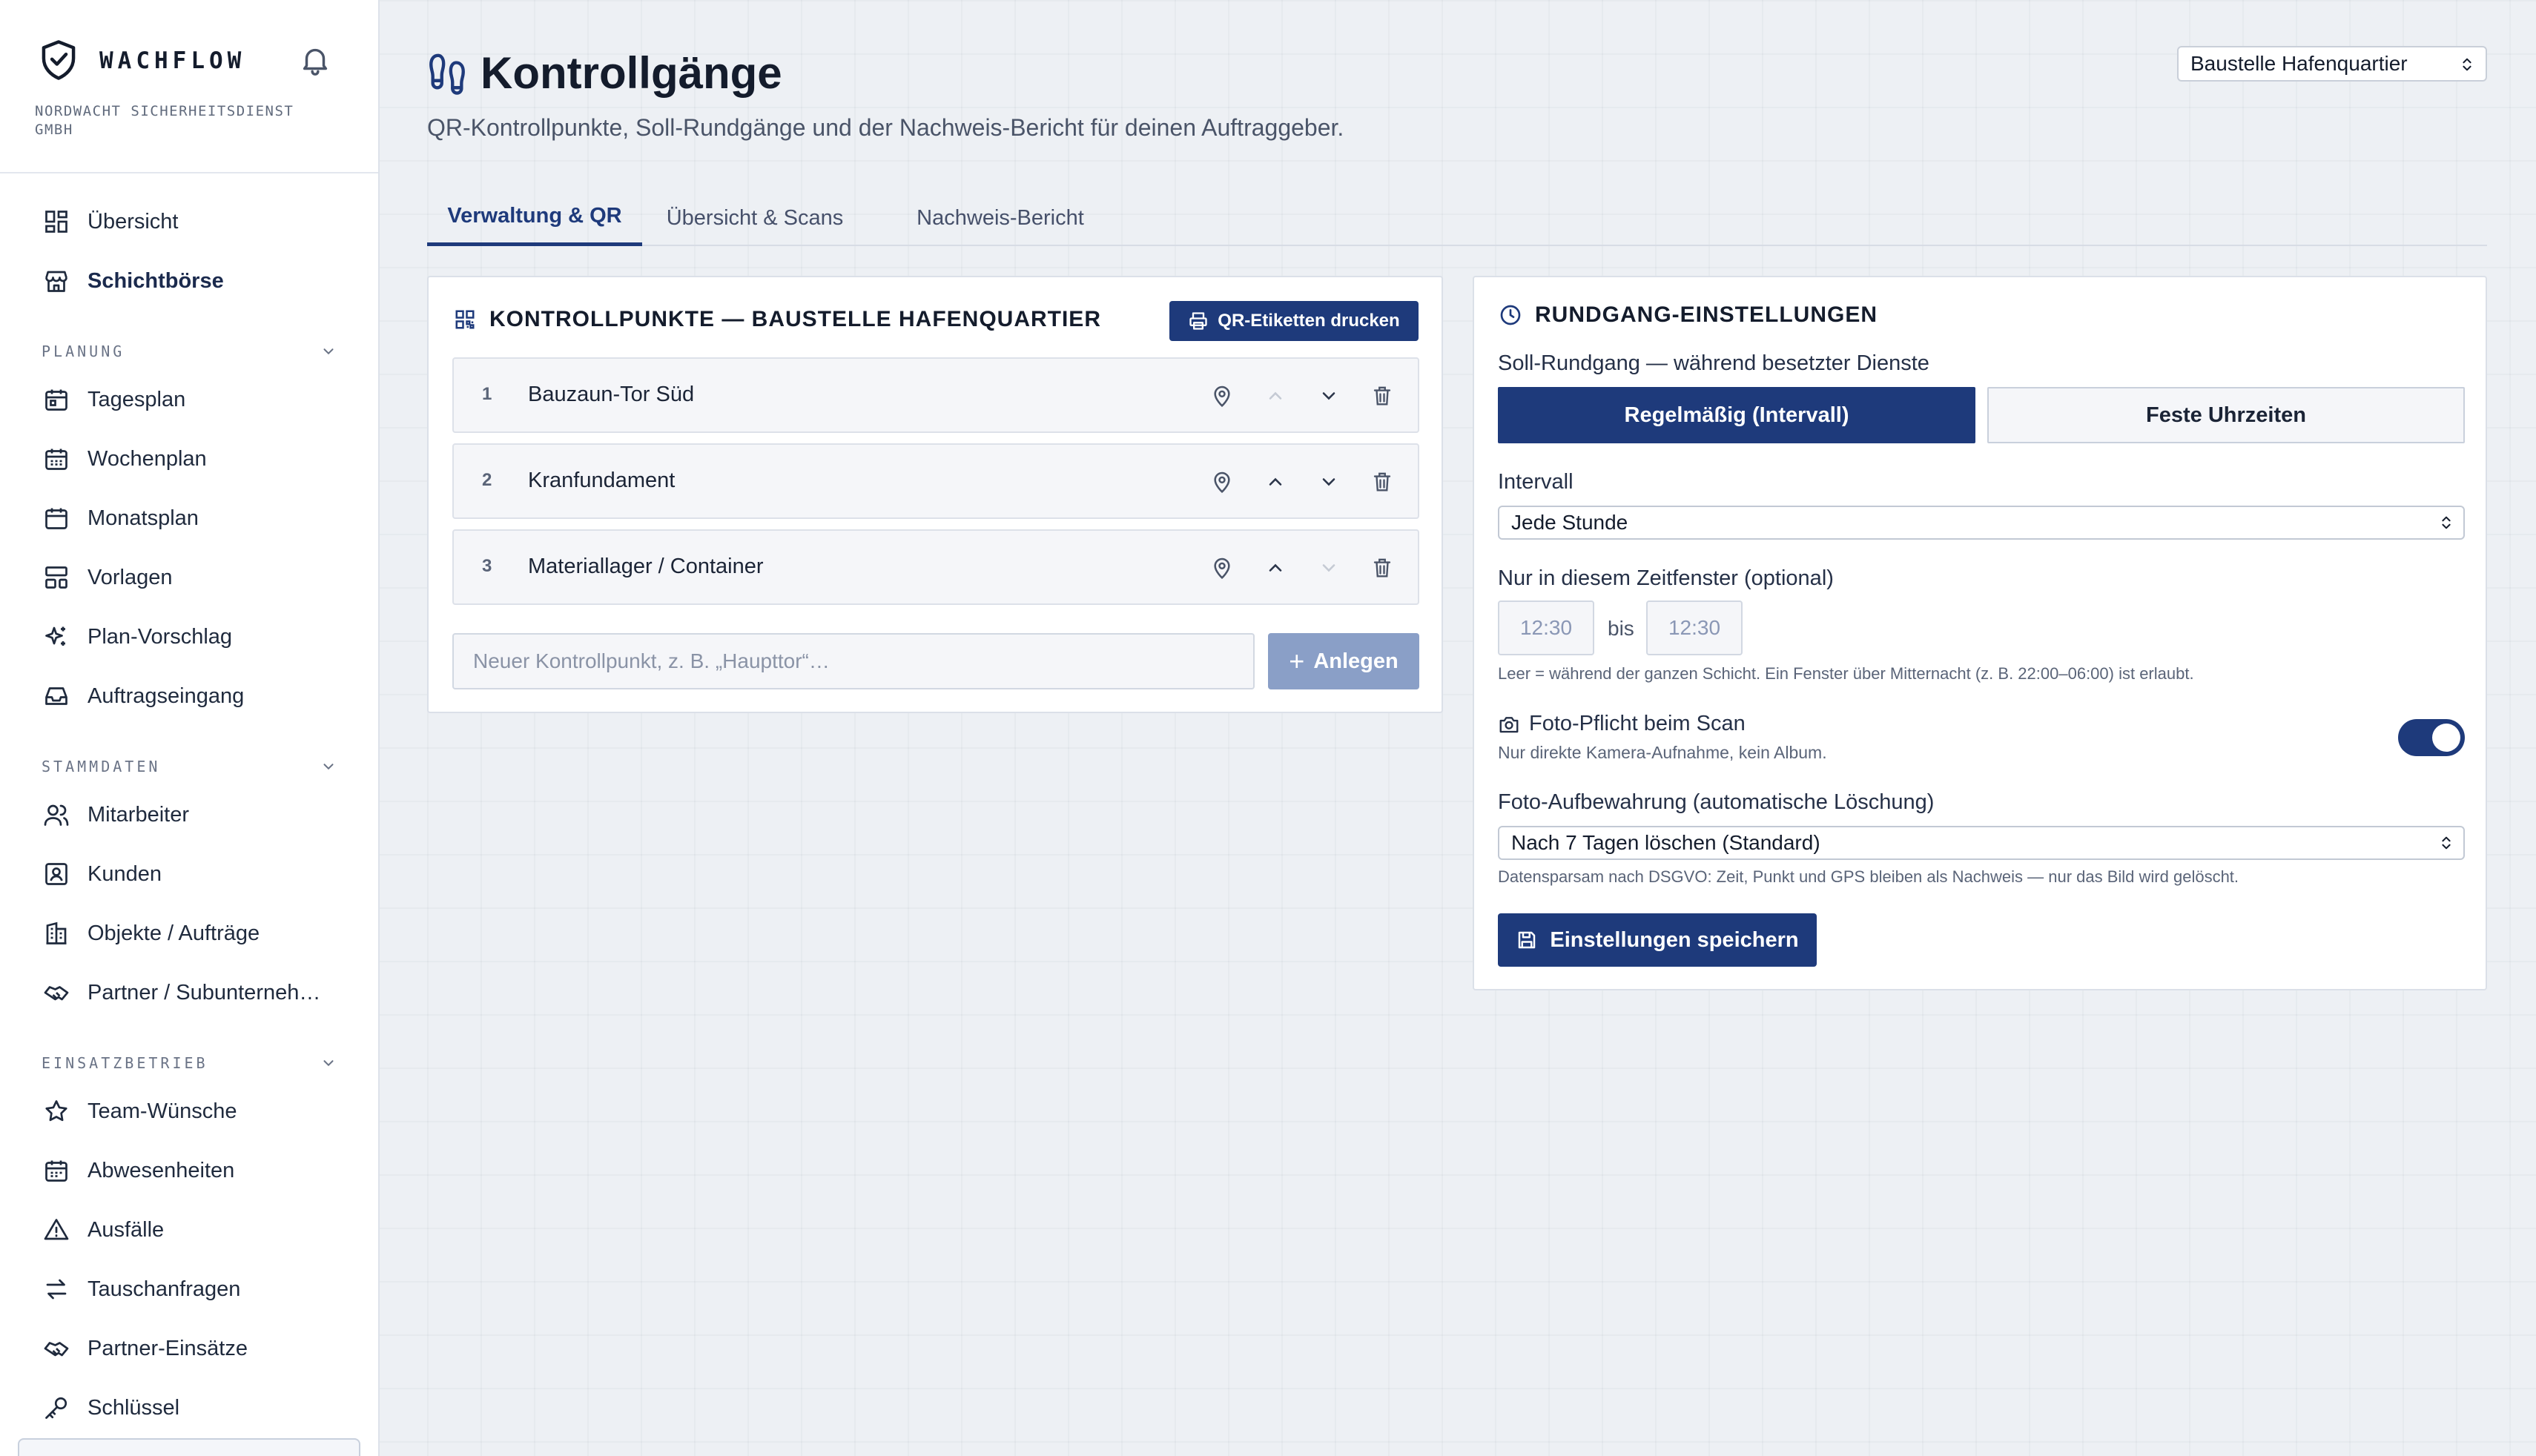 This screenshot has height=1456, width=2536. I want to click on sidebar-item-schluessel: Schlüssel, so click(189, 1408).